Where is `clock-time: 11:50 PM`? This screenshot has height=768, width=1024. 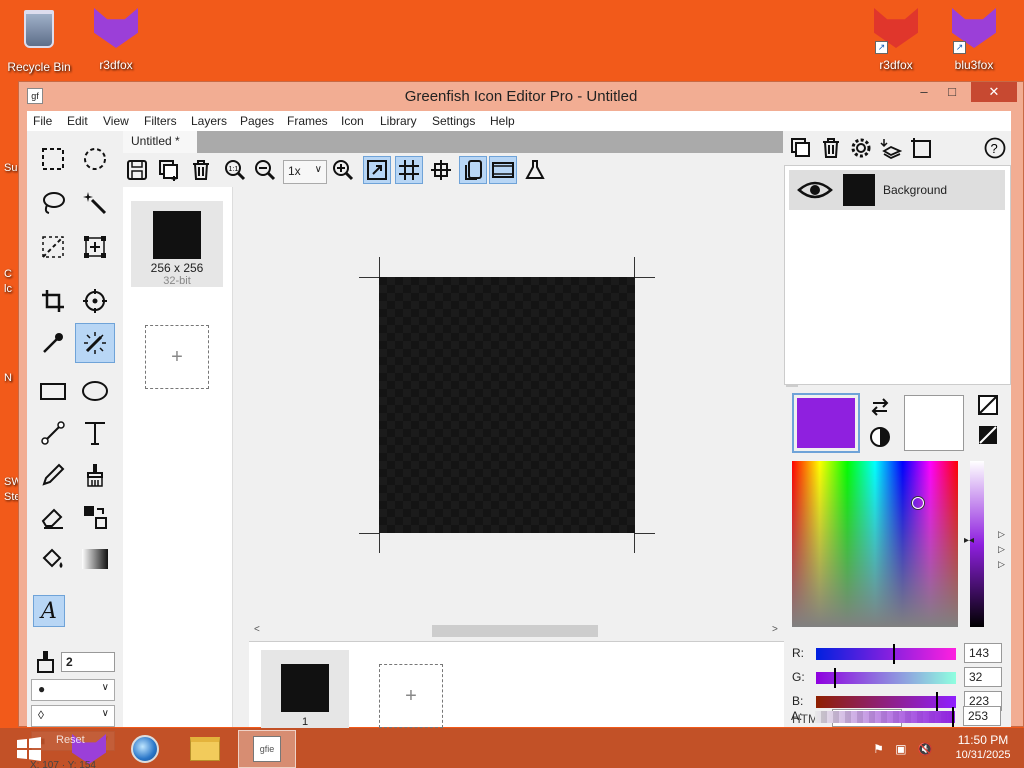 clock-time: 11:50 PM is located at coordinates (983, 740).